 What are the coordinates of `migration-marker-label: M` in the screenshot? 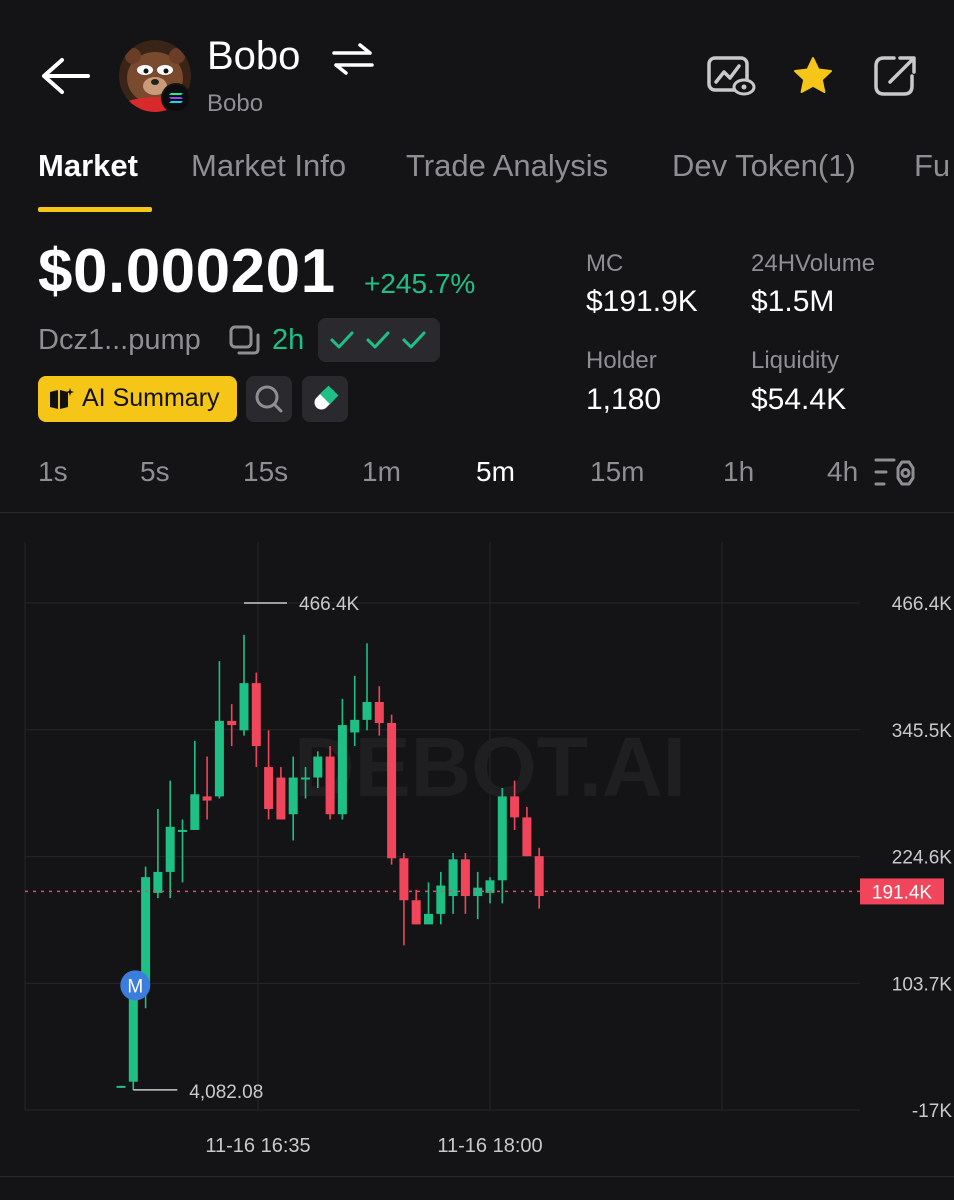 It's located at (135, 986).